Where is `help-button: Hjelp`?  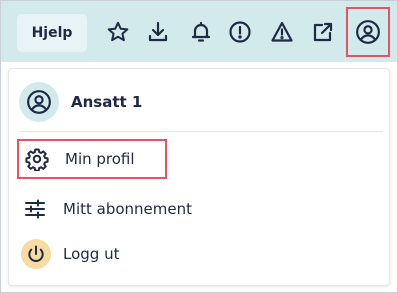 help-button: Hjelp is located at coordinates (52, 33).